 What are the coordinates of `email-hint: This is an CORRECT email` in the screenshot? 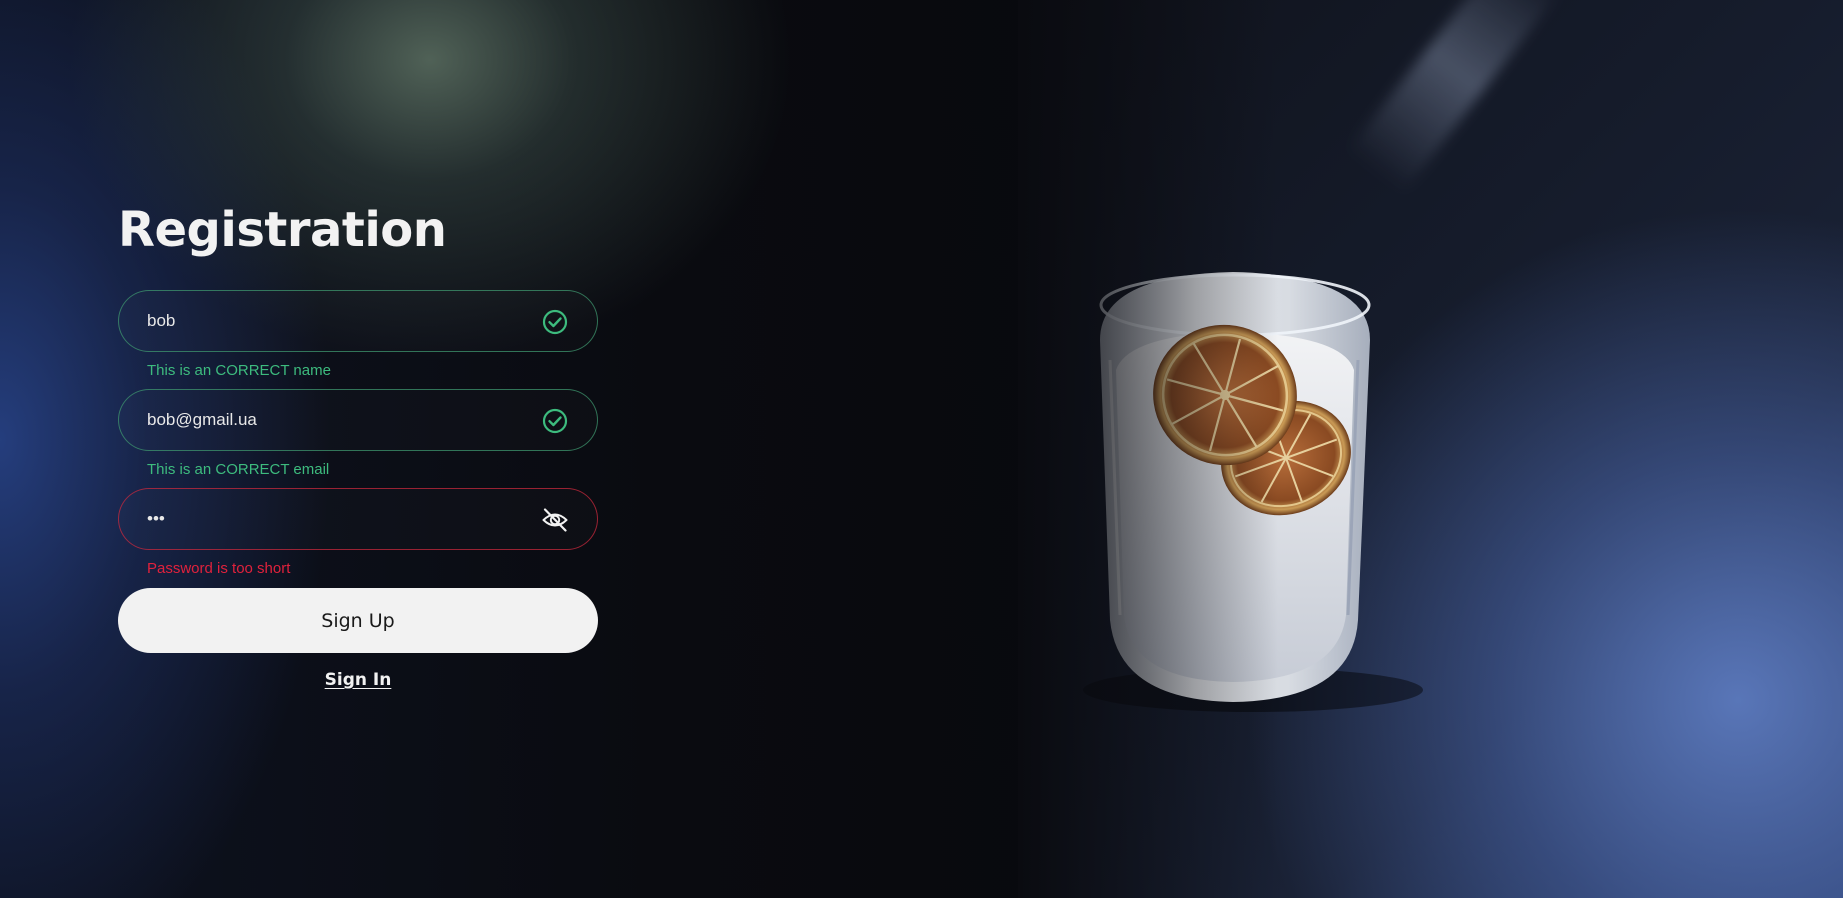 It's located at (238, 469).